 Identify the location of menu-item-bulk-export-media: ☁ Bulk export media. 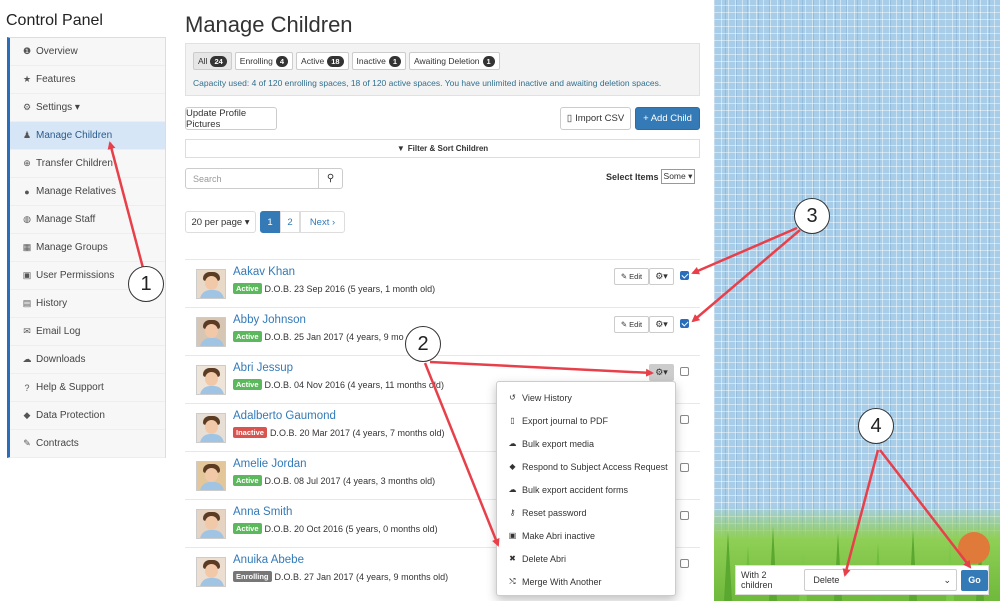
(586, 443).